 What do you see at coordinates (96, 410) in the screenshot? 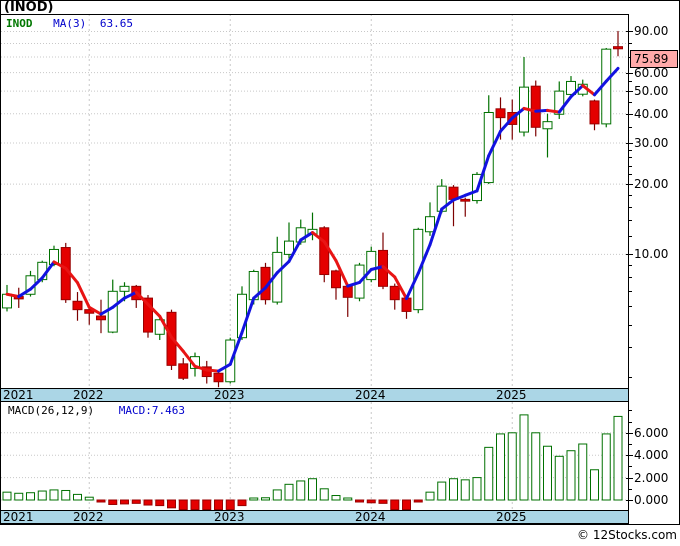
I see `macd-header: MACD(26,12,9) MACD:7.463` at bounding box center [96, 410].